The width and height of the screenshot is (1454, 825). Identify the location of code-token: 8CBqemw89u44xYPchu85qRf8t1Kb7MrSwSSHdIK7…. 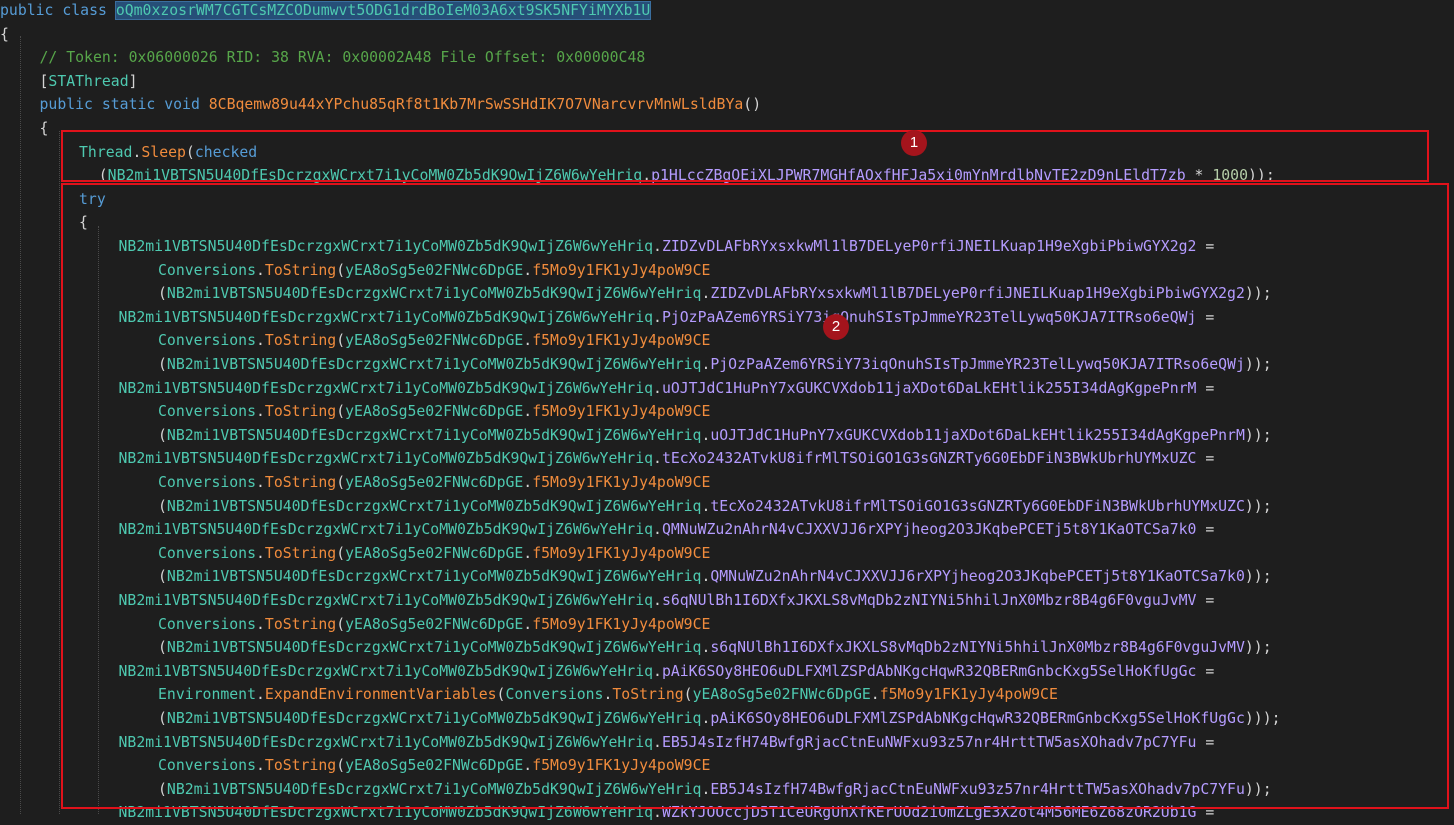
(476, 105).